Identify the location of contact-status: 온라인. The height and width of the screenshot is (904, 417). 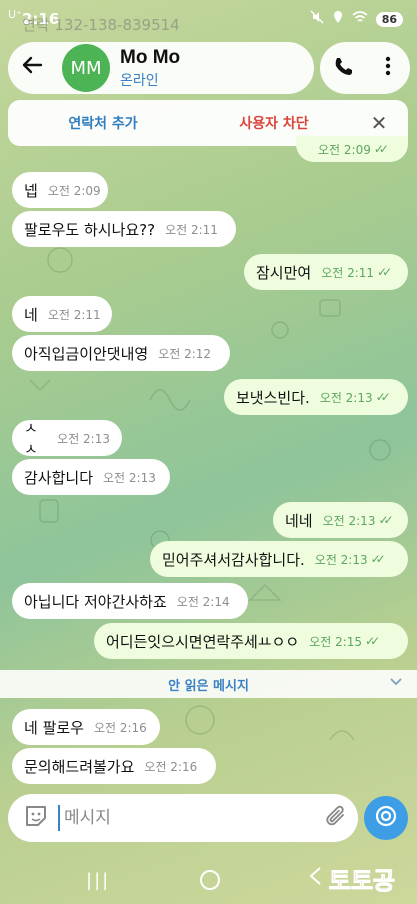
(139, 80).